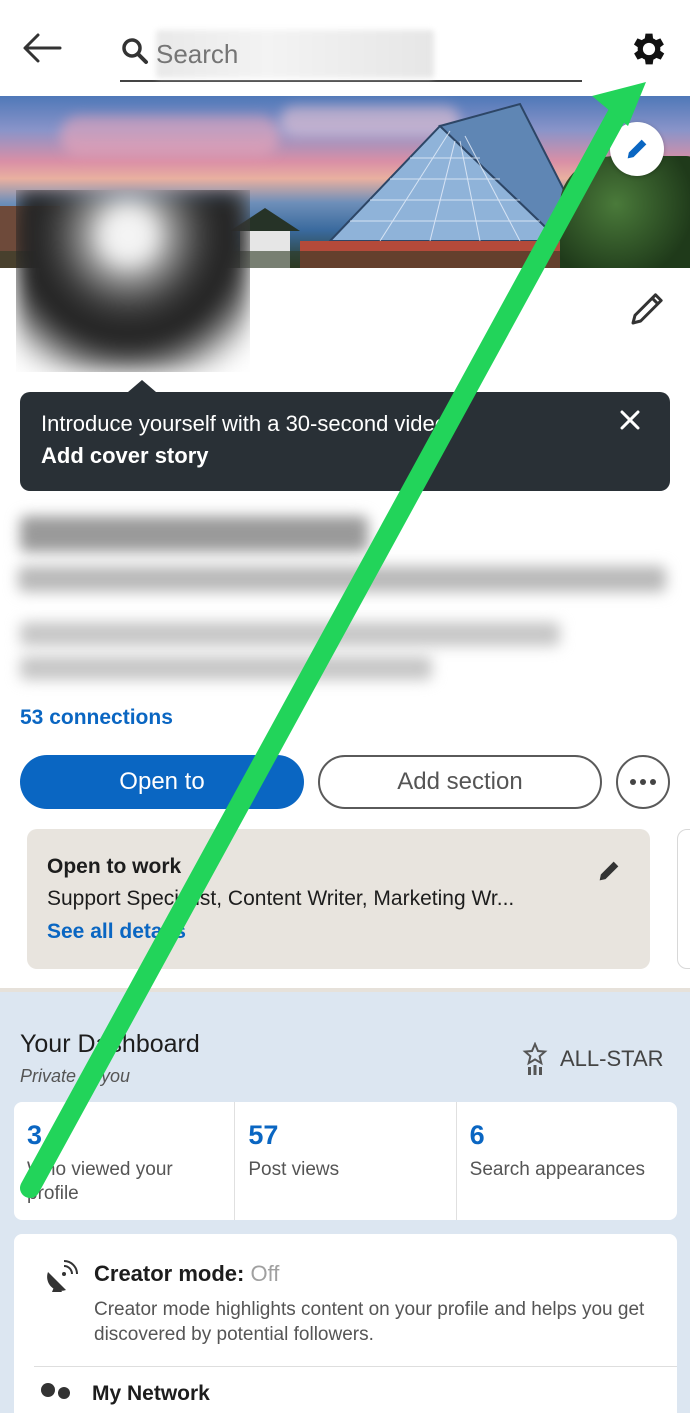 The height and width of the screenshot is (1413, 690). Describe the element at coordinates (366, 54) in the screenshot. I see `search-input` at that location.